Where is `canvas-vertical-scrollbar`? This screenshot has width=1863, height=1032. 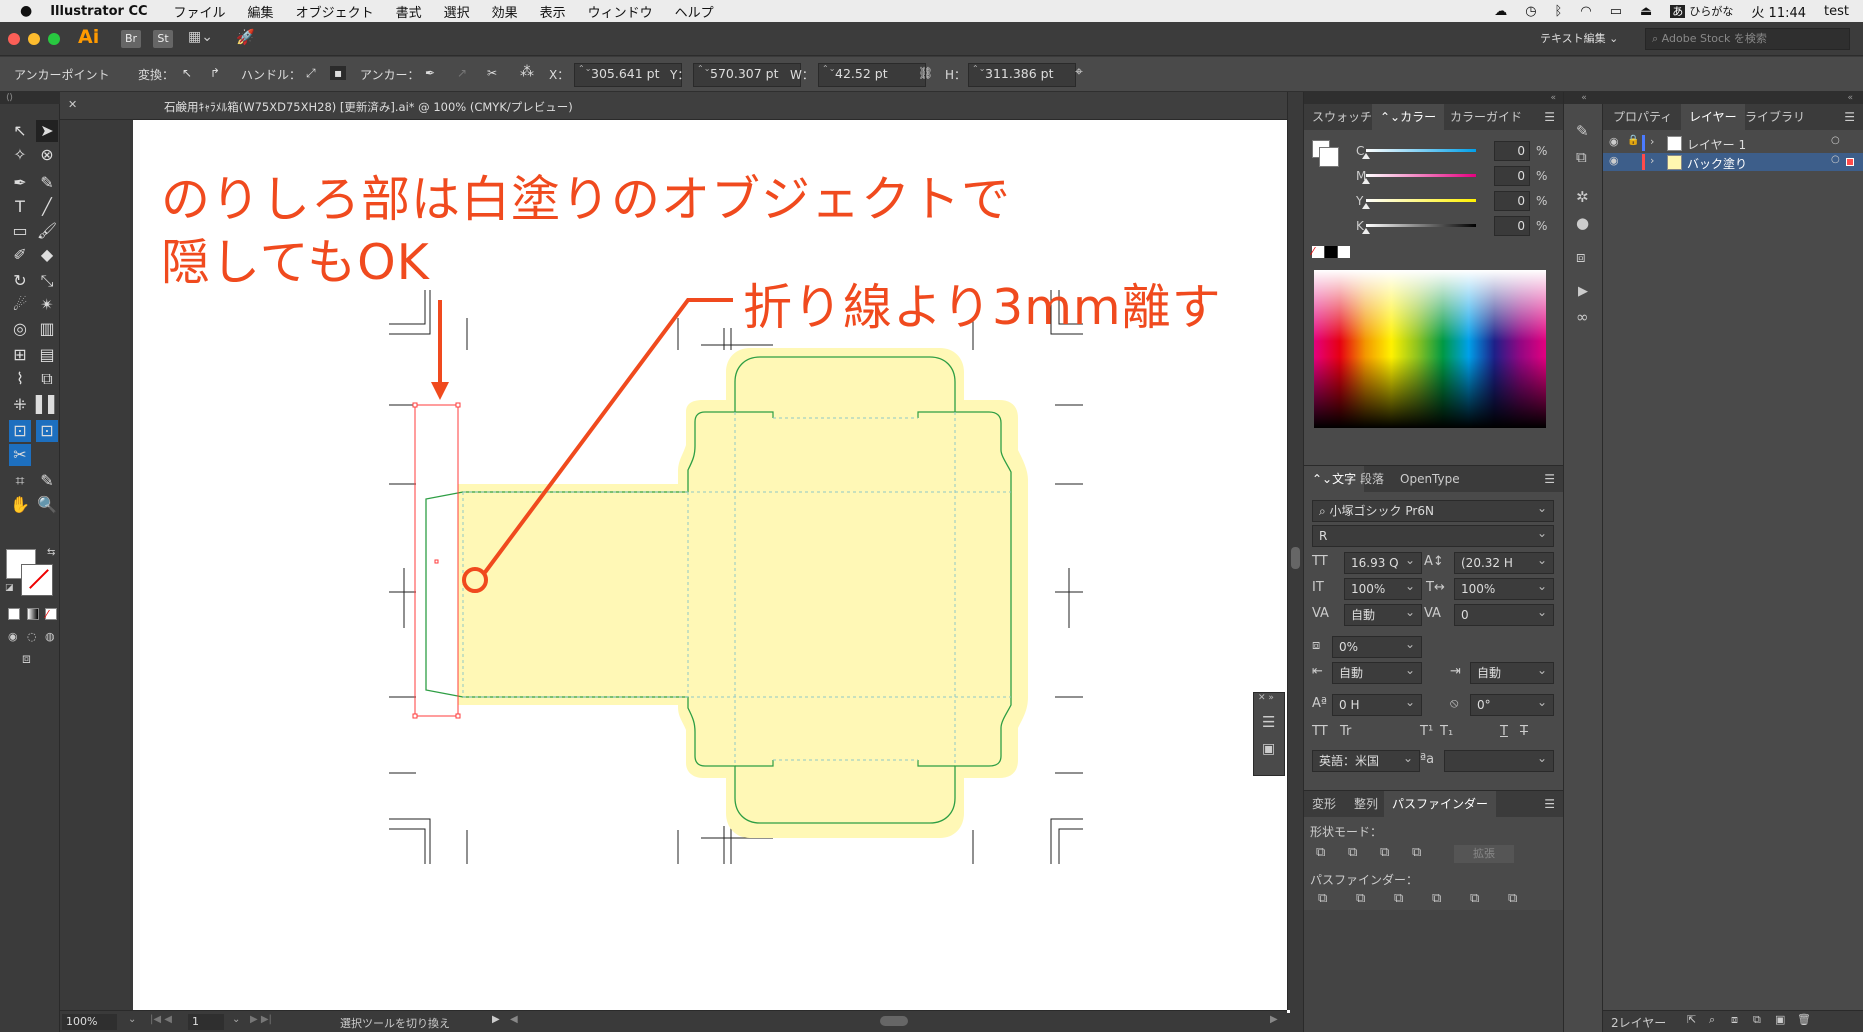 canvas-vertical-scrollbar is located at coordinates (1295, 551).